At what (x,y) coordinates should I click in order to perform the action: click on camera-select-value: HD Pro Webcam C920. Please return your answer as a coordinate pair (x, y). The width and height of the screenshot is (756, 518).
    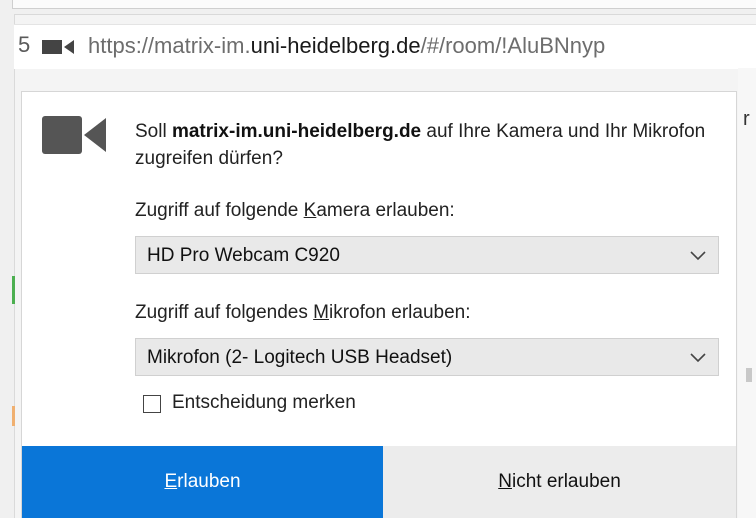
    Looking at the image, I should click on (243, 255).